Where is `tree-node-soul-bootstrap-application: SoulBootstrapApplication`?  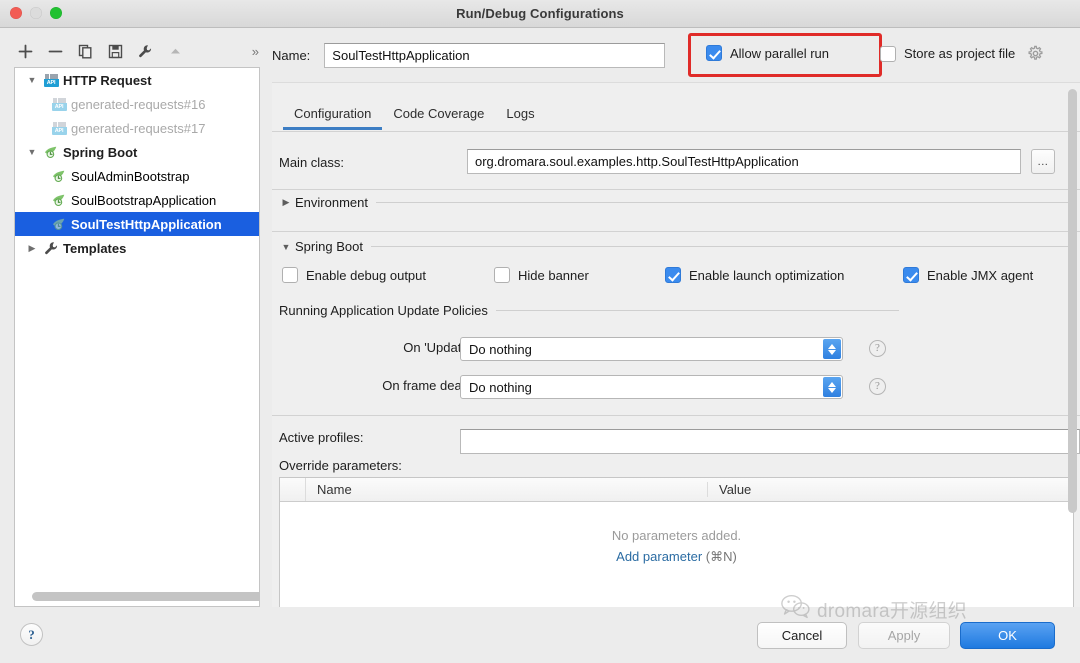
tree-node-soul-bootstrap-application: SoulBootstrapApplication is located at coordinates (137, 200).